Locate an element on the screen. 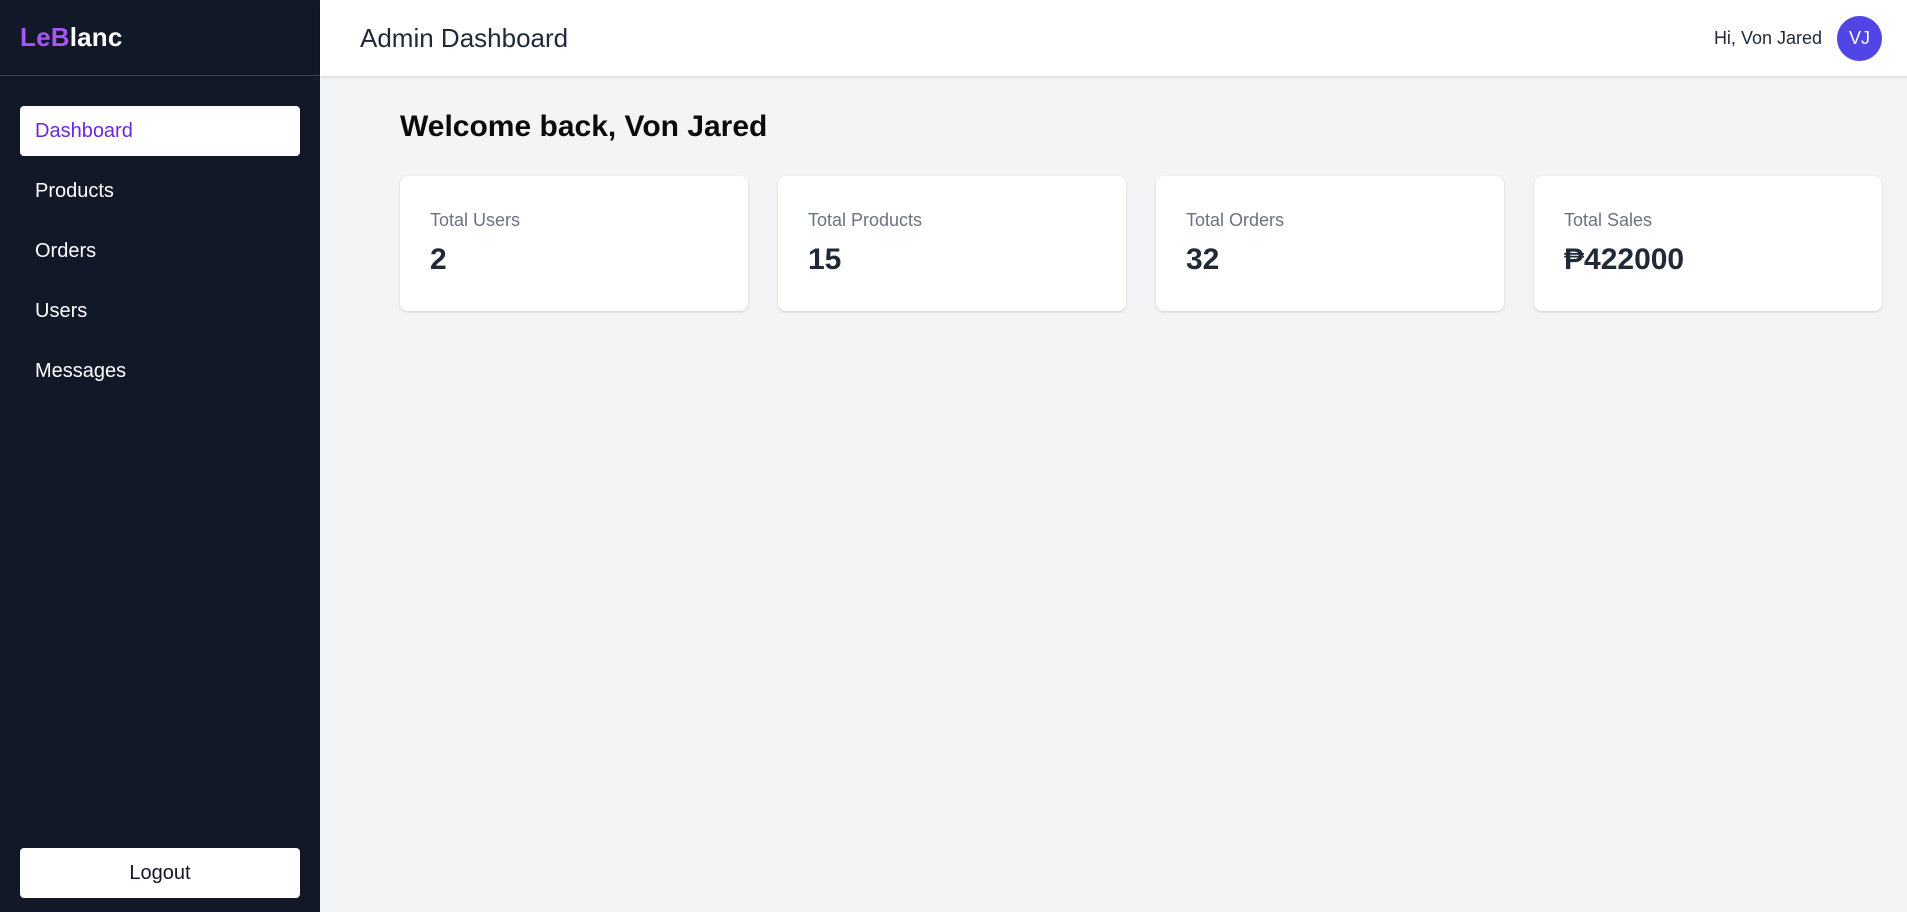  logout-container: Logout is located at coordinates (160, 880).